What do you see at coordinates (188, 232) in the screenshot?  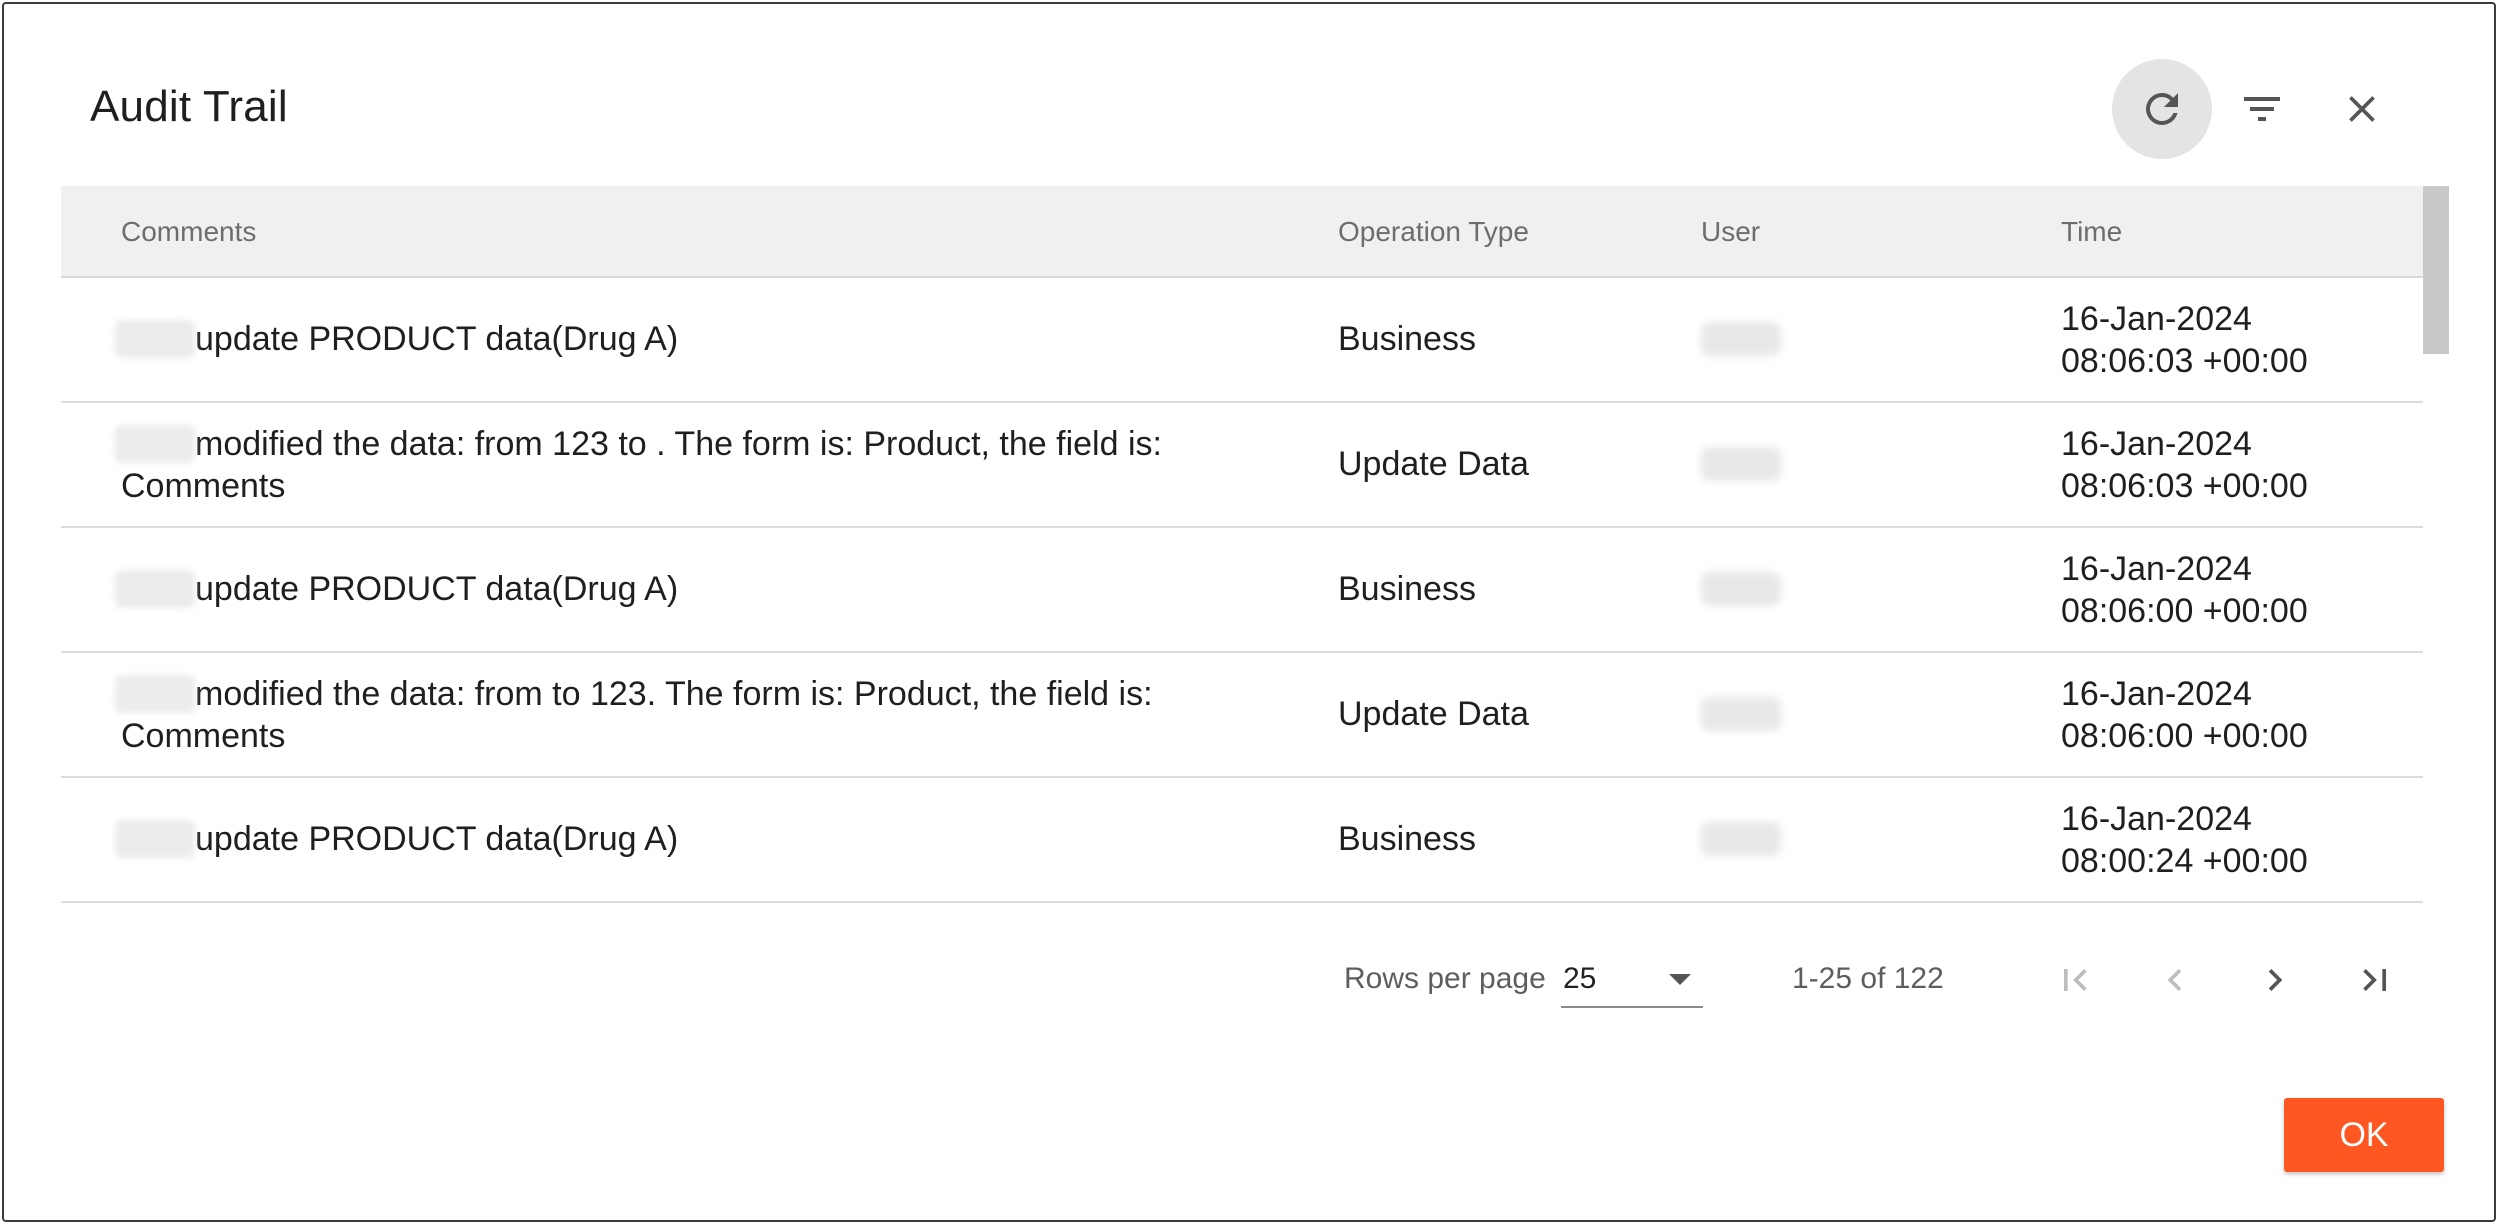 I see `column-header-comments: Comments` at bounding box center [188, 232].